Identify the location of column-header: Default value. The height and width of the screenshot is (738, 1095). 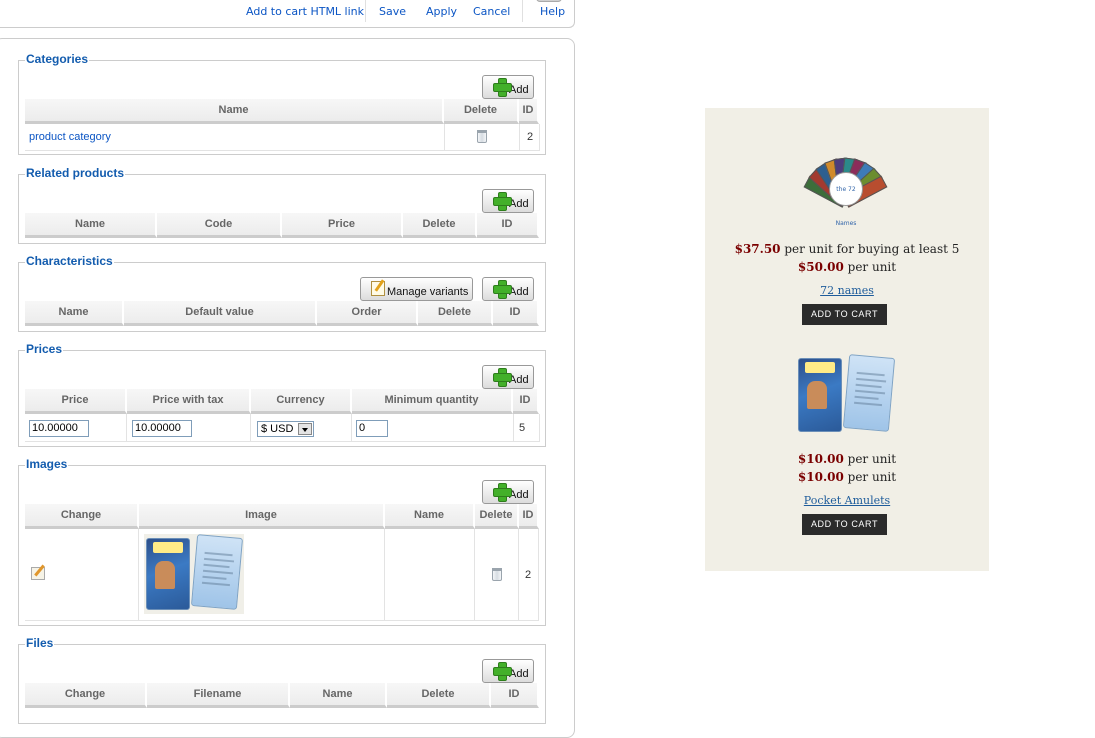
(220, 313).